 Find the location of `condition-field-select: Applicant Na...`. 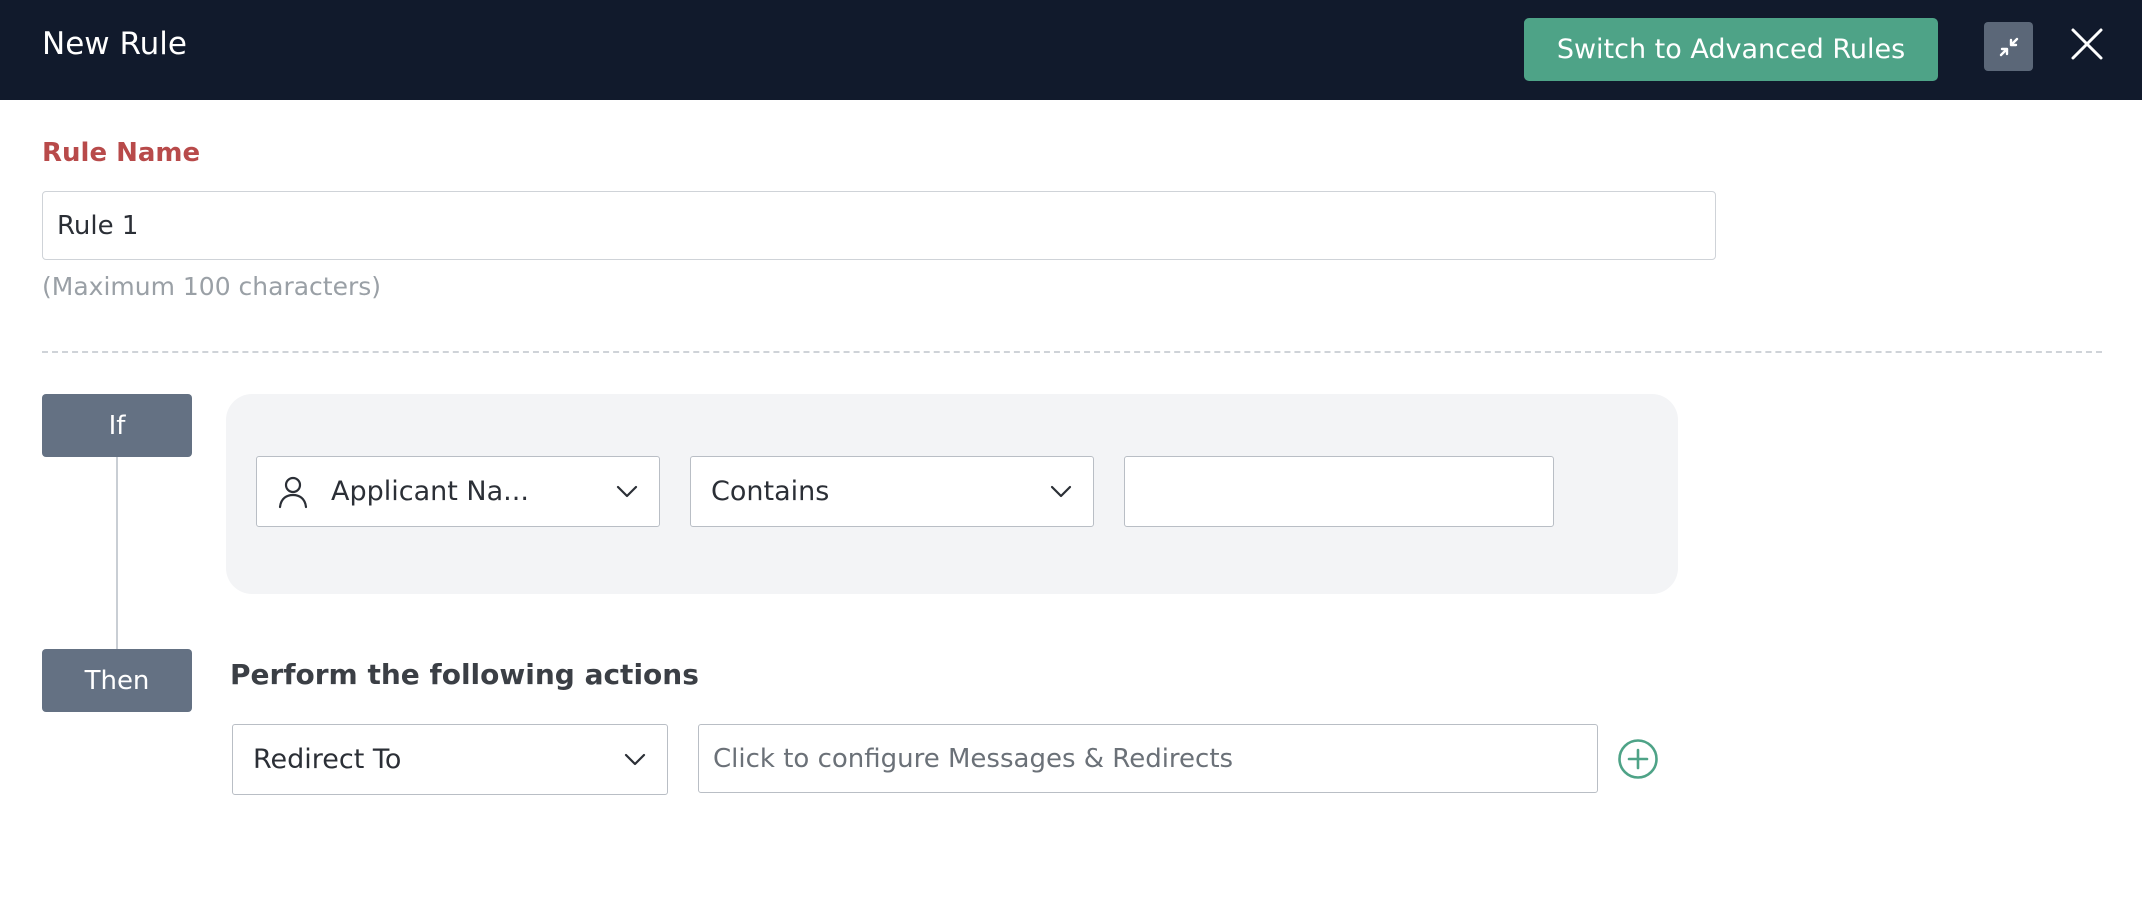

condition-field-select: Applicant Na... is located at coordinates (458, 491).